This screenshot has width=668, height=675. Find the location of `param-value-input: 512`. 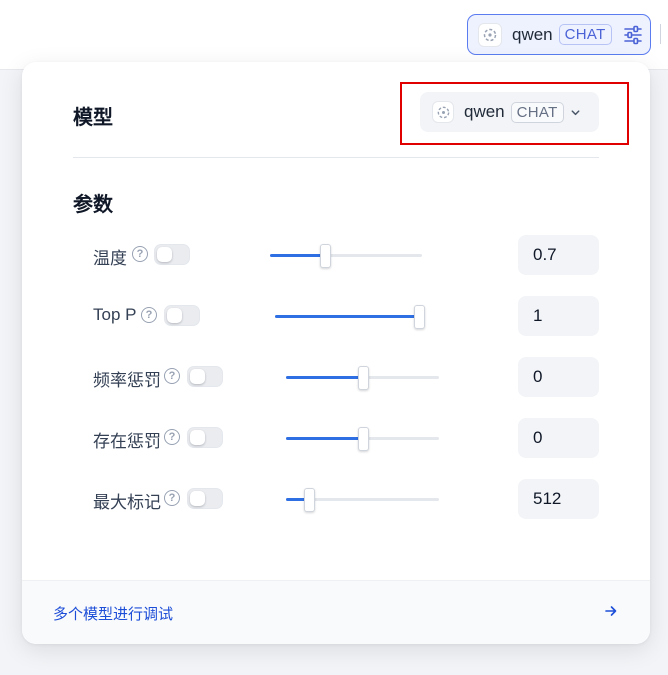

param-value-input: 512 is located at coordinates (558, 499).